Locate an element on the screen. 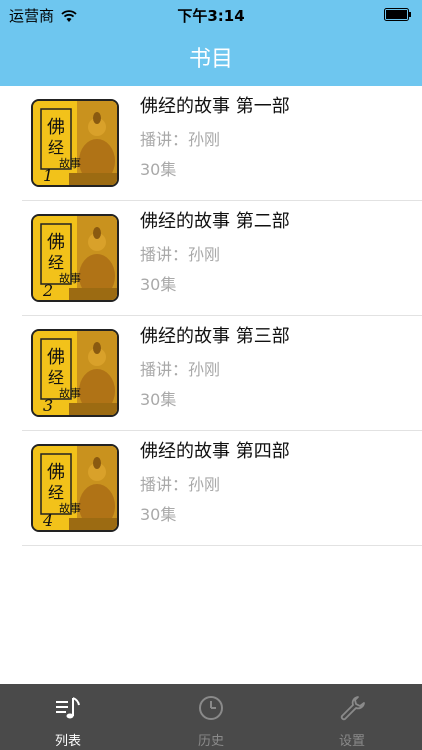 The height and width of the screenshot is (750, 422). book-row: 佛 经 故事 3 佛经的故事 第三部 播讲：孙刚 30集 is located at coordinates (222, 373).